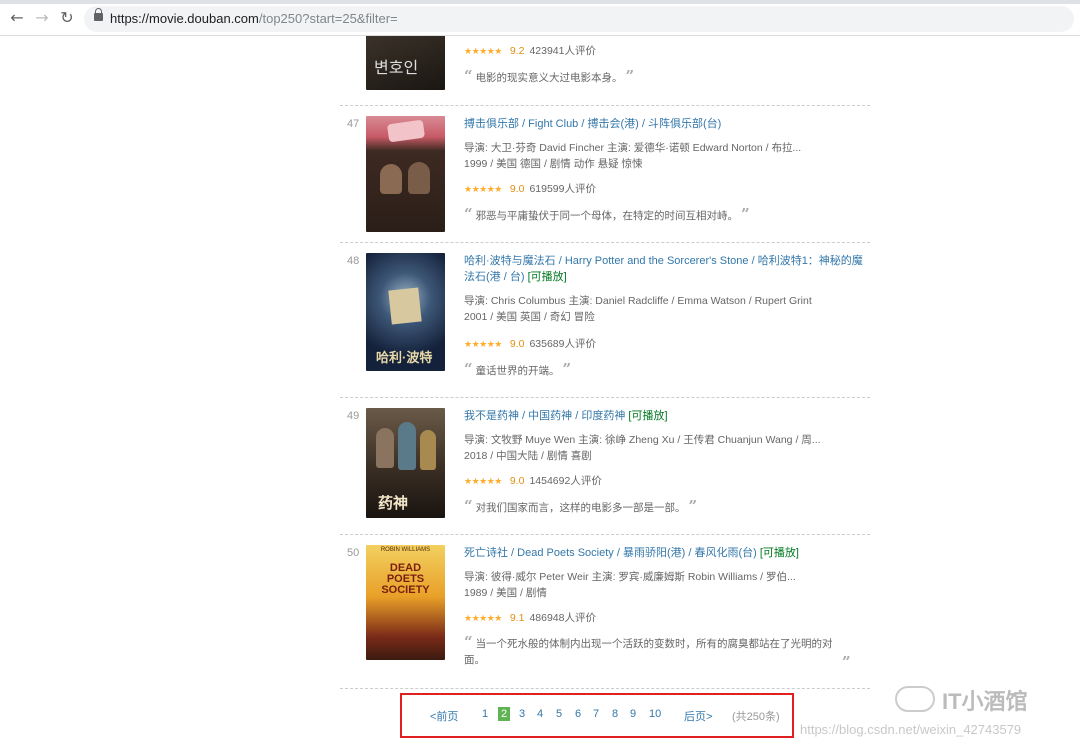  What do you see at coordinates (529, 317) in the screenshot?
I see `movie-year-genre: 2001 / 美国 英国 / 奇幻 冒险` at bounding box center [529, 317].